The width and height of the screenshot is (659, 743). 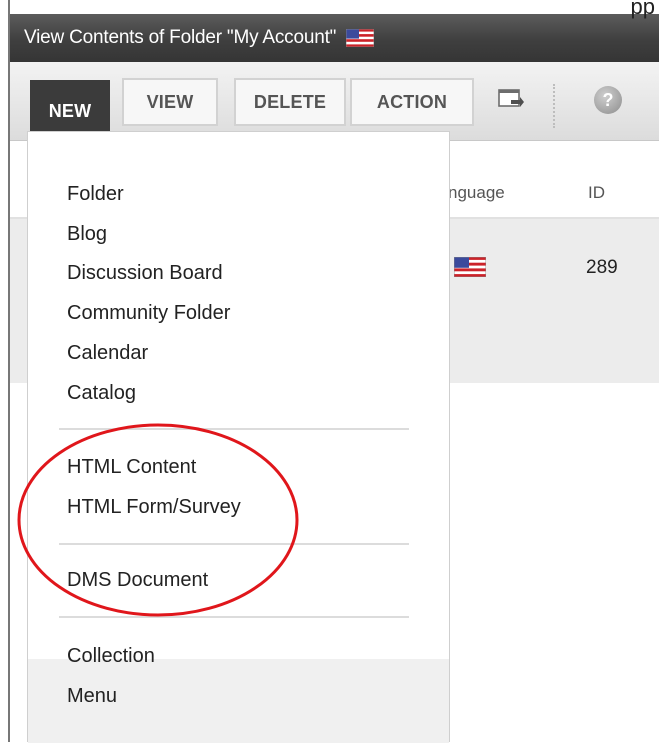 I want to click on window-export-icon, so click(x=511, y=101).